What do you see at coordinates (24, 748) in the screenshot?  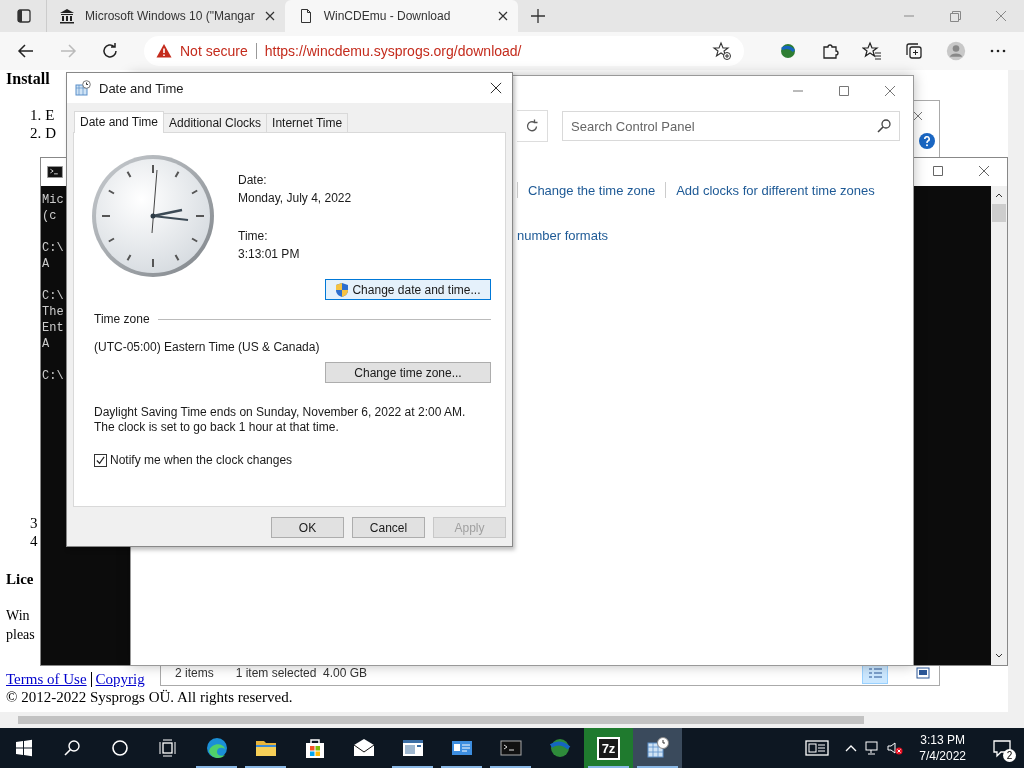 I see `start-icon` at bounding box center [24, 748].